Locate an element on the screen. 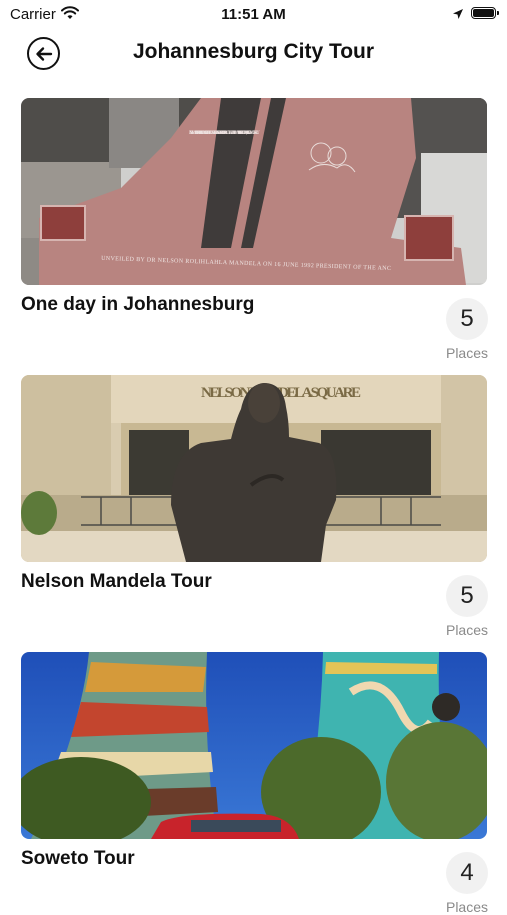 The height and width of the screenshot is (915, 507). status-bar: Carrier 11:51 AM is located at coordinates (253, 15).